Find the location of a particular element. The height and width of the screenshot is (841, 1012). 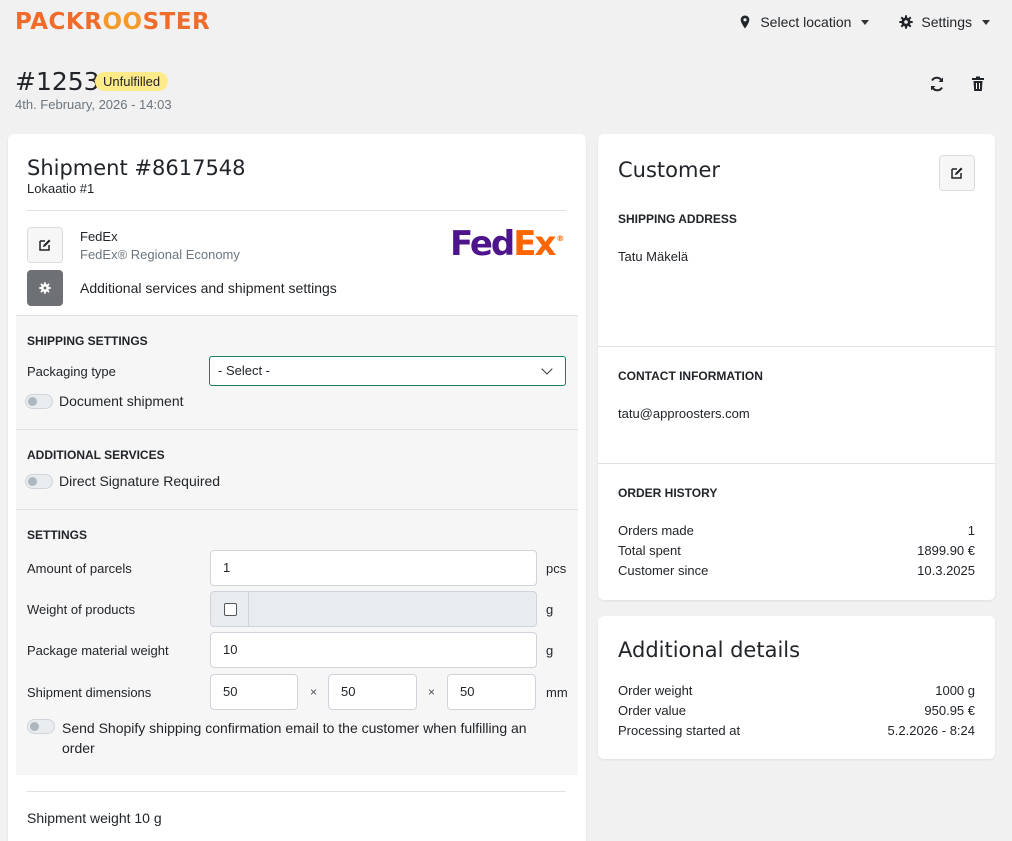

shipment-location: Lokaatio #1 is located at coordinates (61, 188).